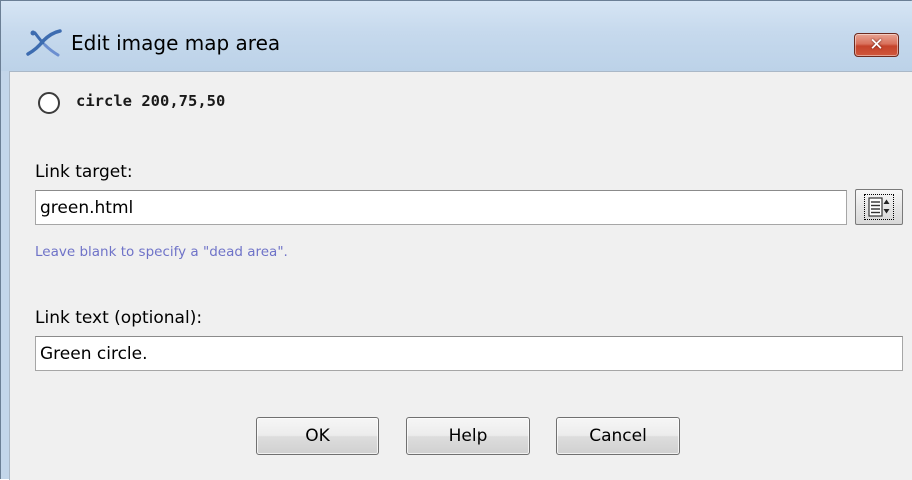 This screenshot has height=480, width=912. What do you see at coordinates (176, 43) in the screenshot?
I see `dialog-title: Edit image map area` at bounding box center [176, 43].